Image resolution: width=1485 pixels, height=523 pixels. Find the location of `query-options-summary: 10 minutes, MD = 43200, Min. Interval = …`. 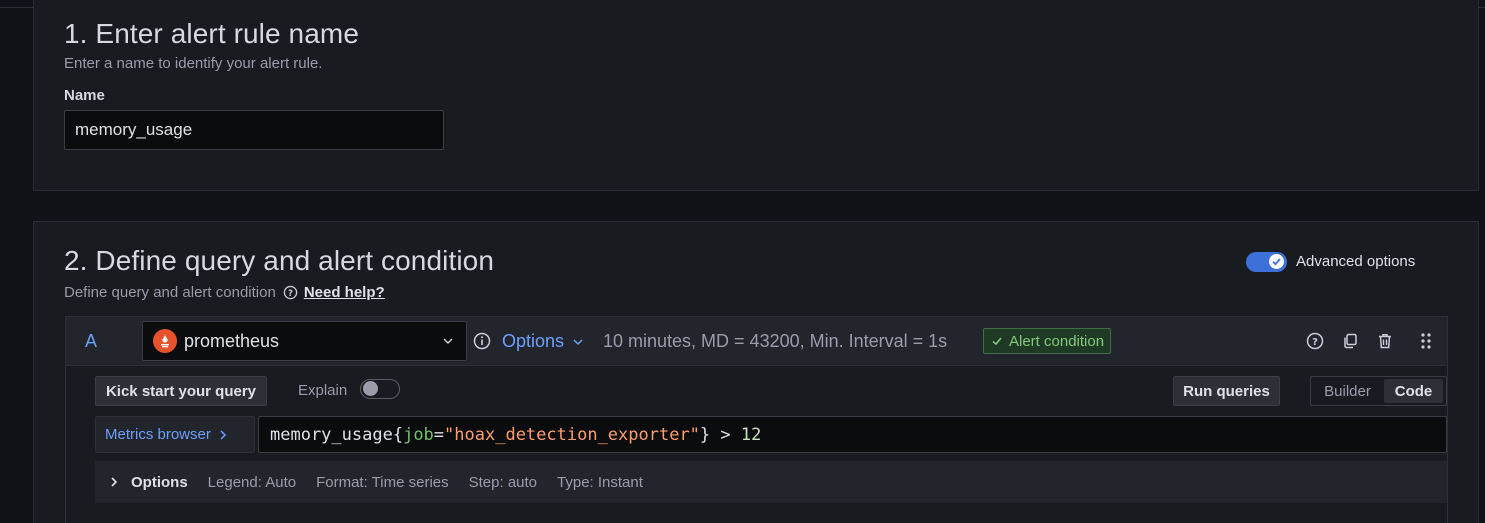

query-options-summary: 10 minutes, MD = 43200, Min. Interval = … is located at coordinates (775, 341).